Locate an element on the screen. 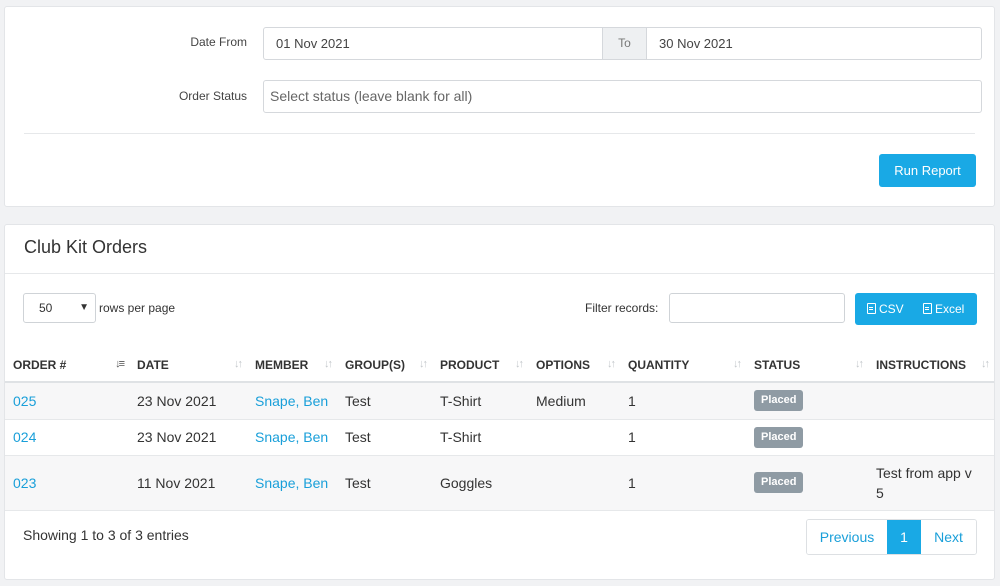 Image resolution: width=1000 pixels, height=586 pixels. title-divider is located at coordinates (499, 273).